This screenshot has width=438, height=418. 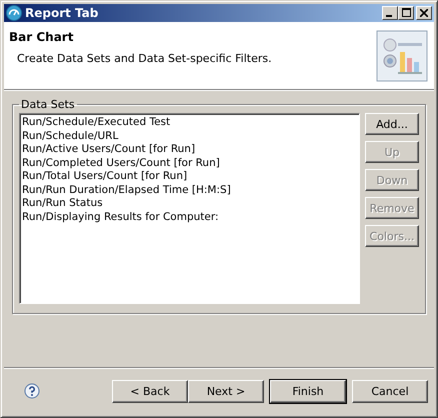 I want to click on help-icon, so click(x=32, y=391).